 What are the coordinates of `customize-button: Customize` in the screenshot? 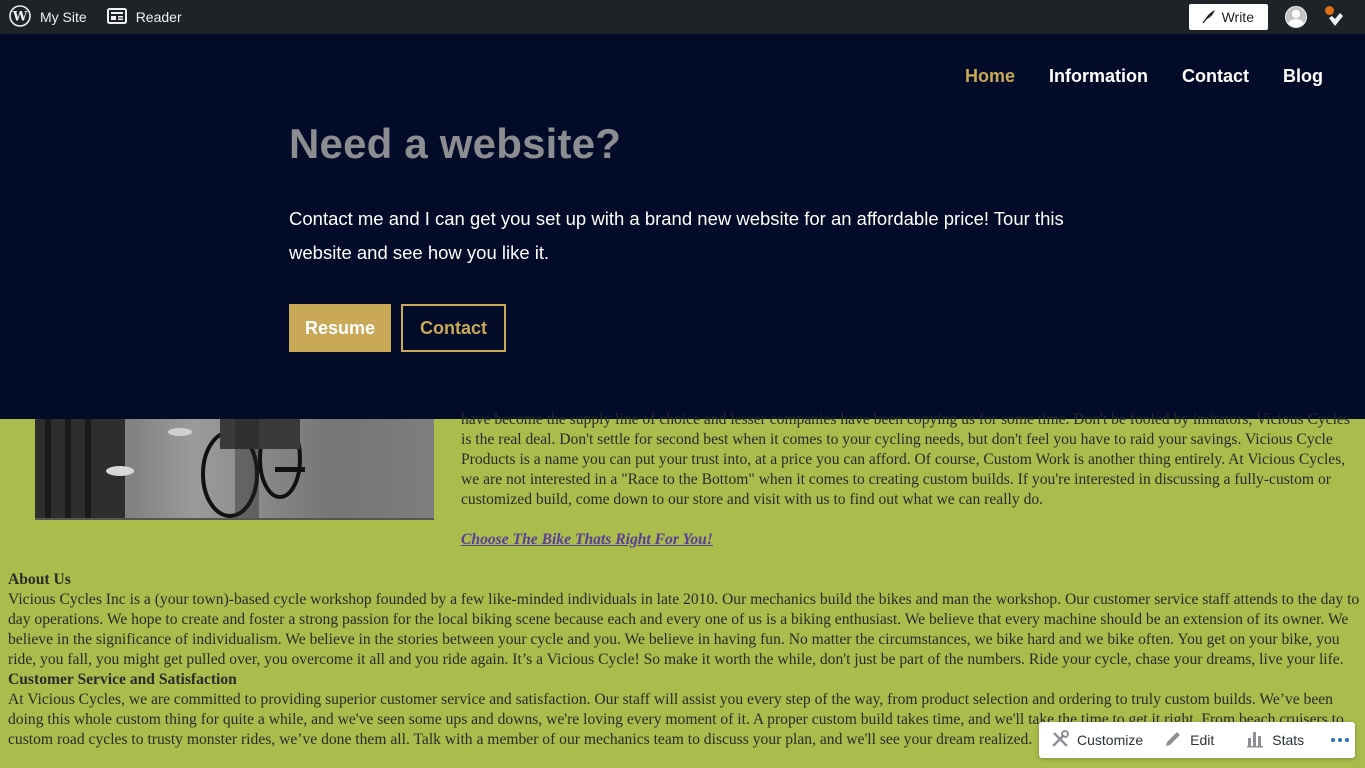 It's located at (1091, 740).